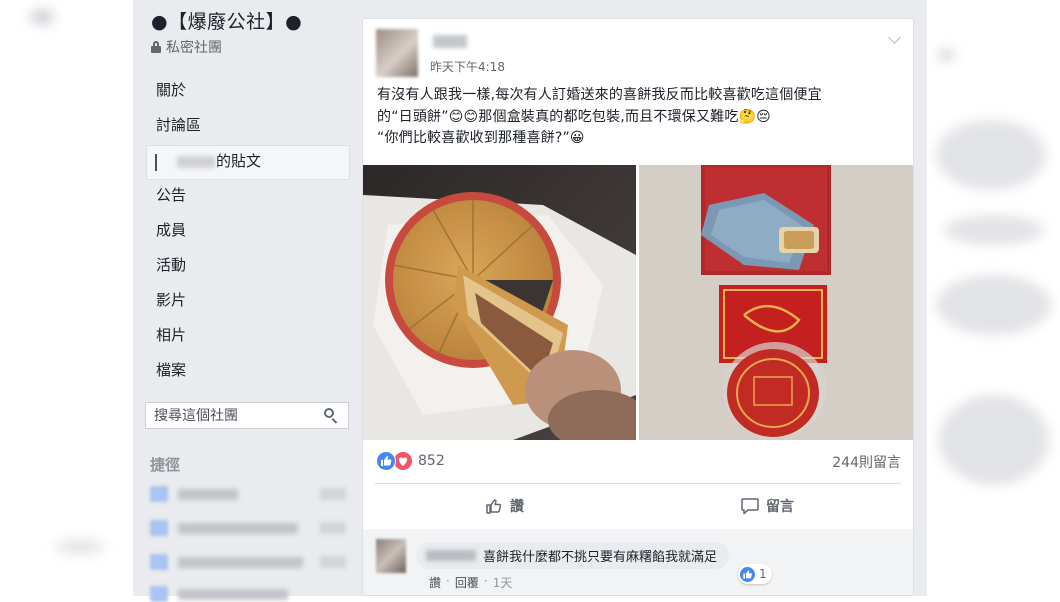 This screenshot has width=1060, height=602. I want to click on comment-bubble: 喜餅我什麼都不挑只要有麻糬餡我就滿足, so click(573, 555).